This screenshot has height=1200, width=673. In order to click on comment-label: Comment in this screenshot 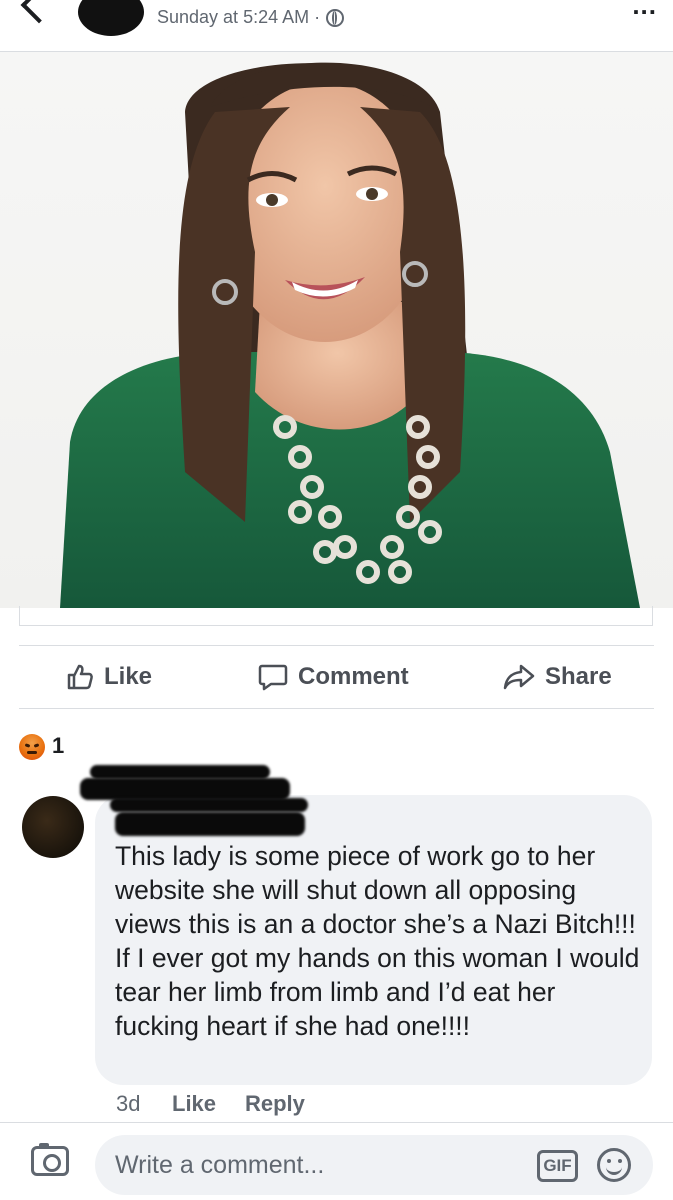, I will do `click(353, 676)`.